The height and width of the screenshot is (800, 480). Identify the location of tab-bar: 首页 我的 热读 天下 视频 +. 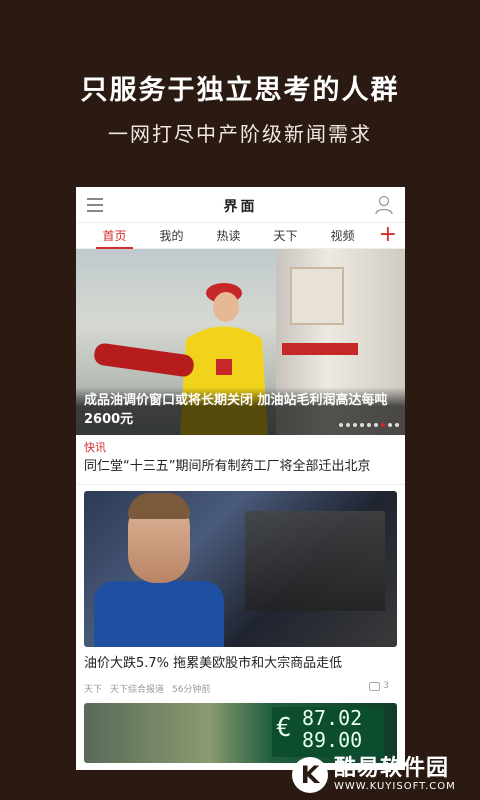
(240, 236).